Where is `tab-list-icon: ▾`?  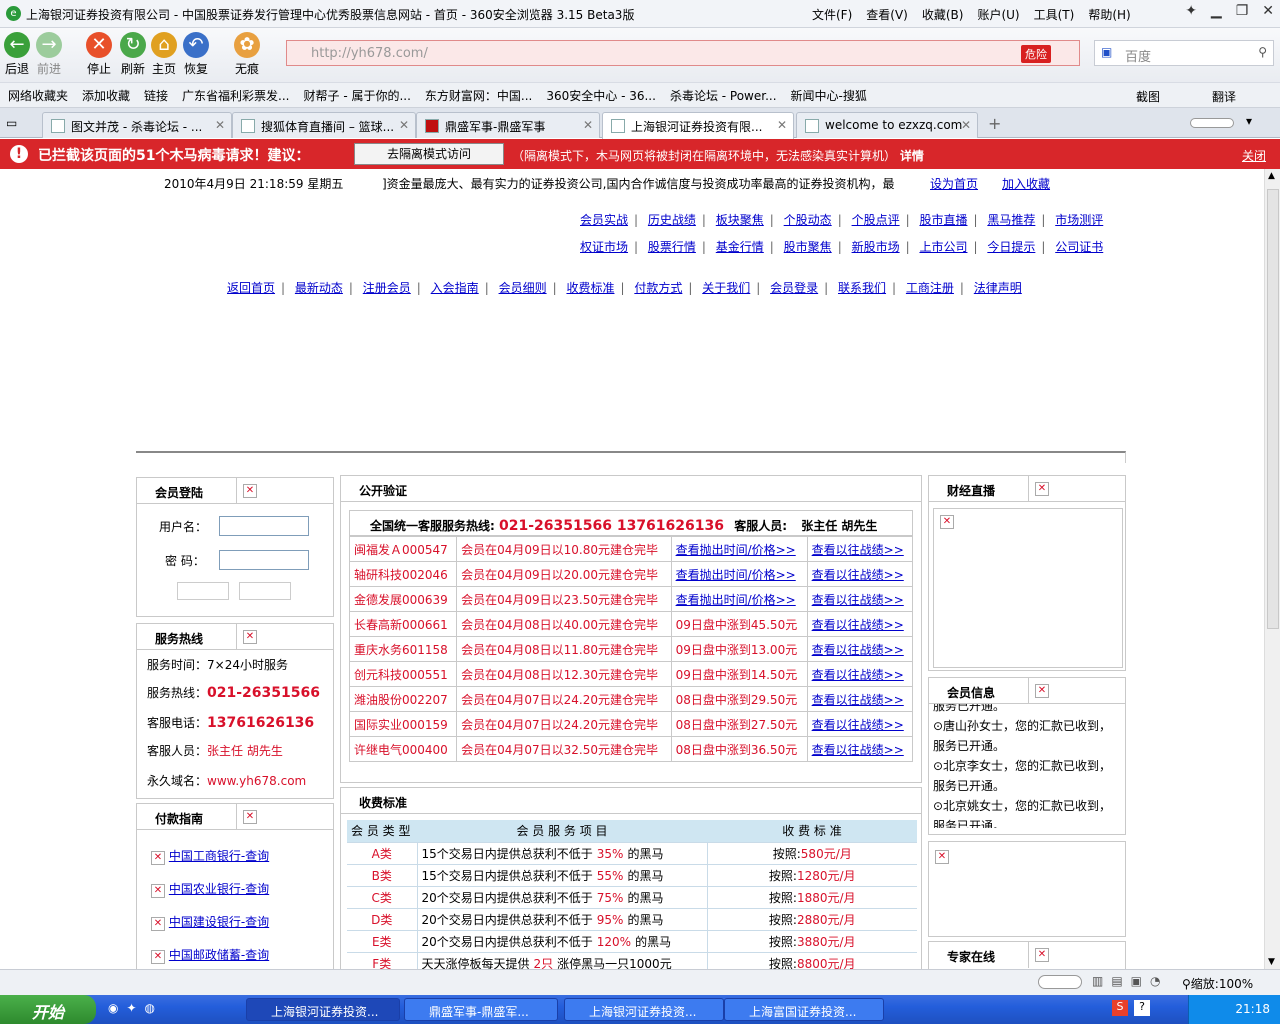 tab-list-icon: ▾ is located at coordinates (1249, 121).